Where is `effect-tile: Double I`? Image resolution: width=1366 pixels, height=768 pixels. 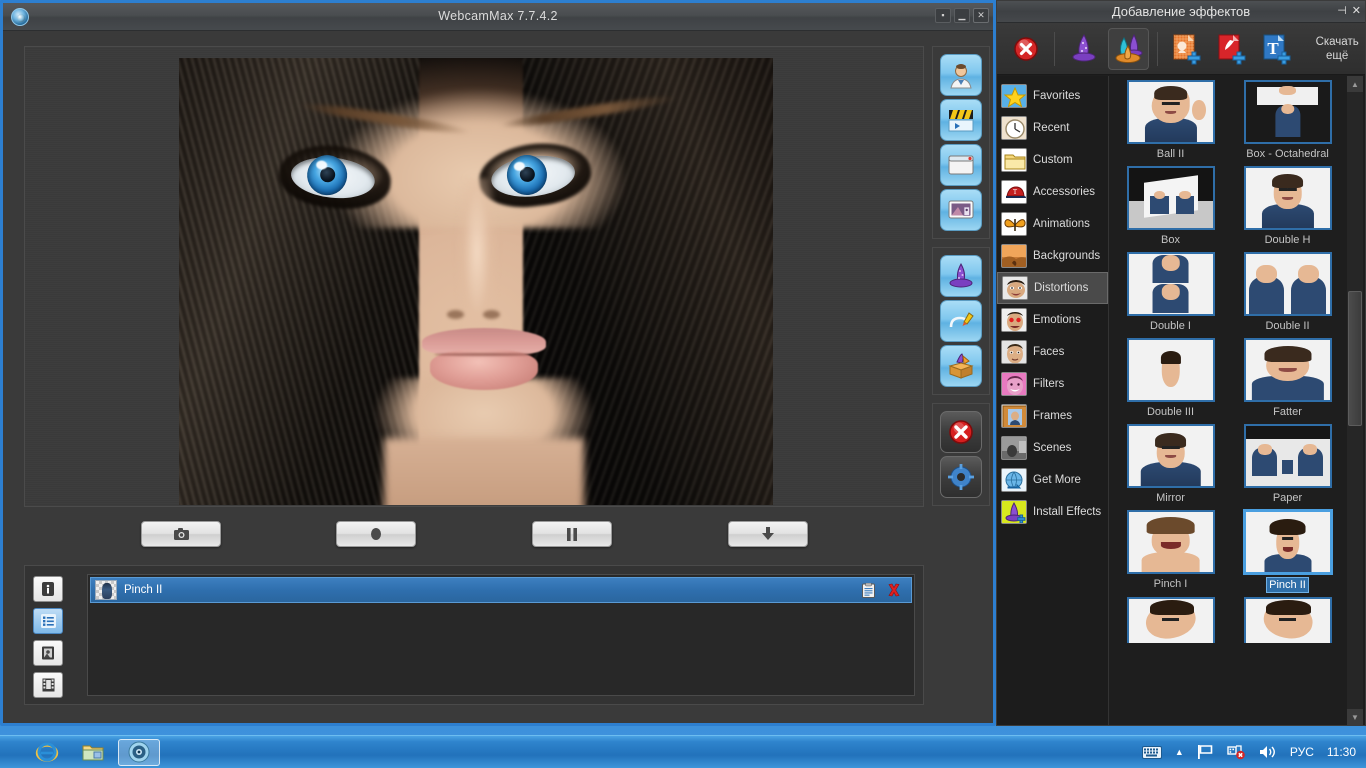
effect-tile: Double I is located at coordinates (1170, 293).